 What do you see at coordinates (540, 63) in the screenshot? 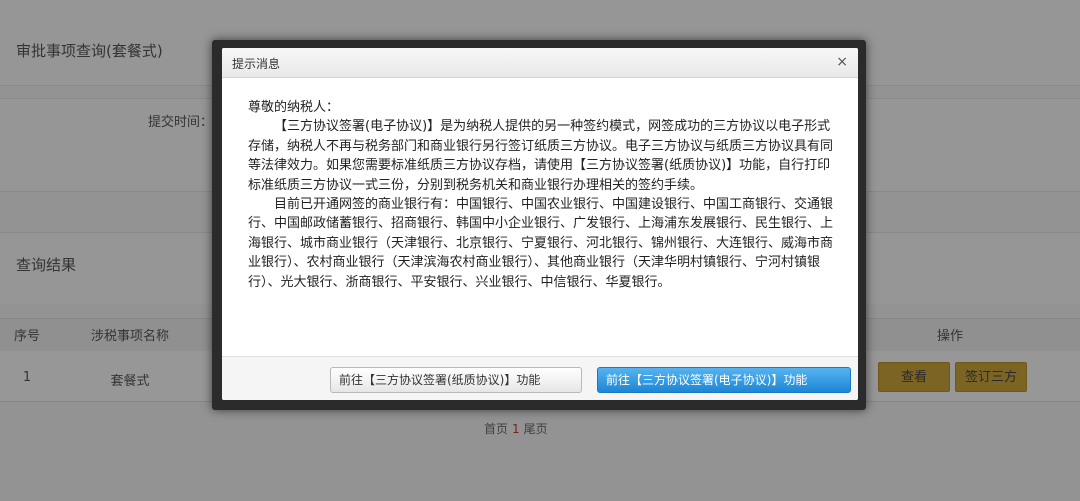
I see `dialog-header: 提示消息 ×` at bounding box center [540, 63].